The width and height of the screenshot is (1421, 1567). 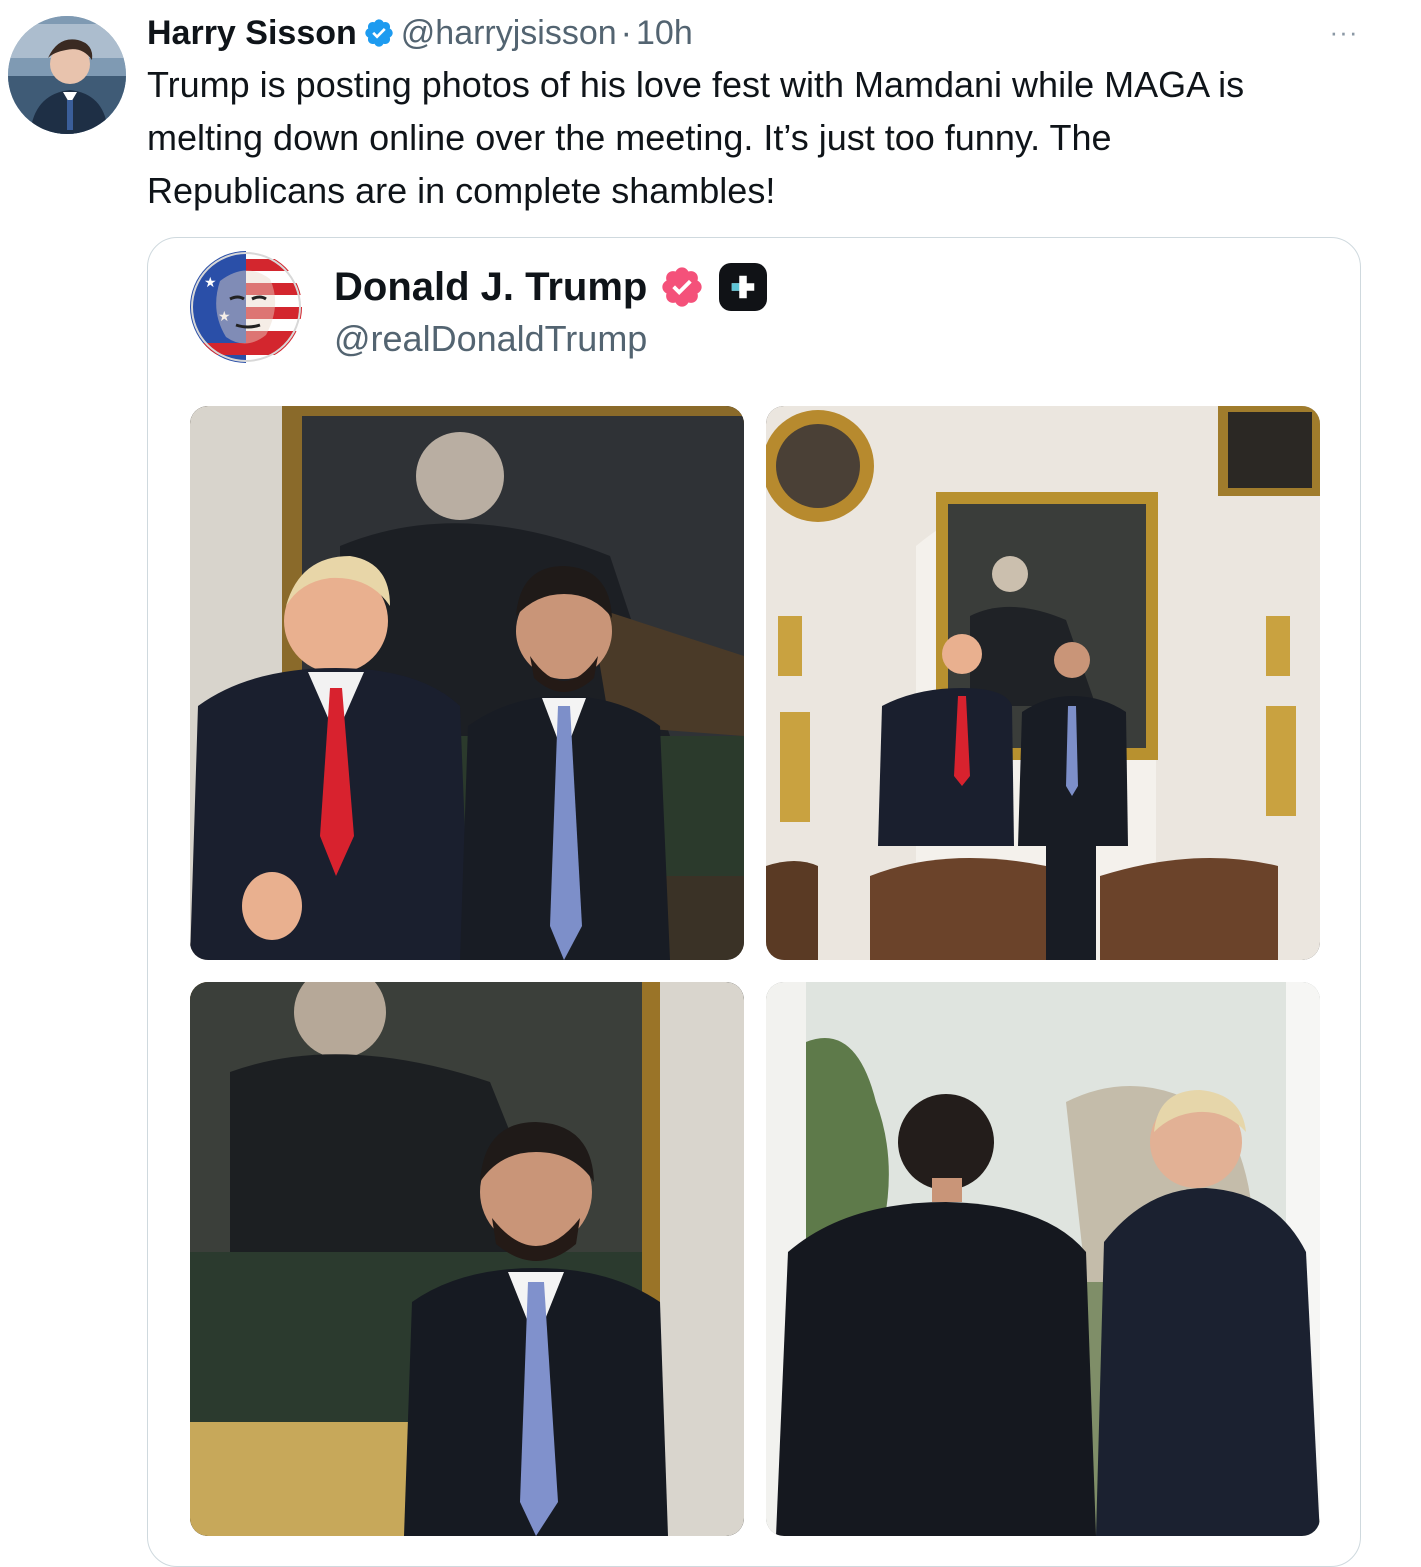 I want to click on author-name: Harry Sisson, so click(x=252, y=33).